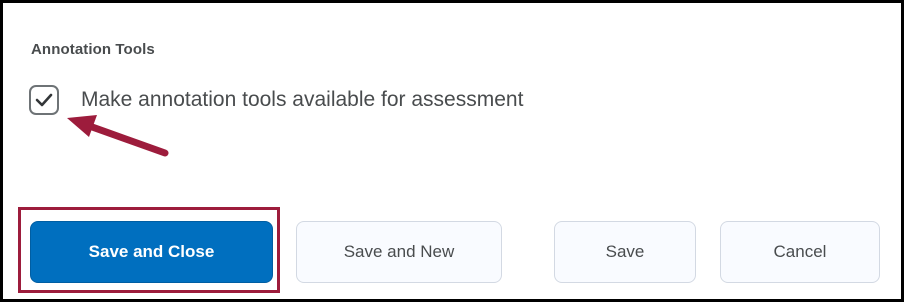 The width and height of the screenshot is (904, 302). I want to click on save-button: Save, so click(625, 252).